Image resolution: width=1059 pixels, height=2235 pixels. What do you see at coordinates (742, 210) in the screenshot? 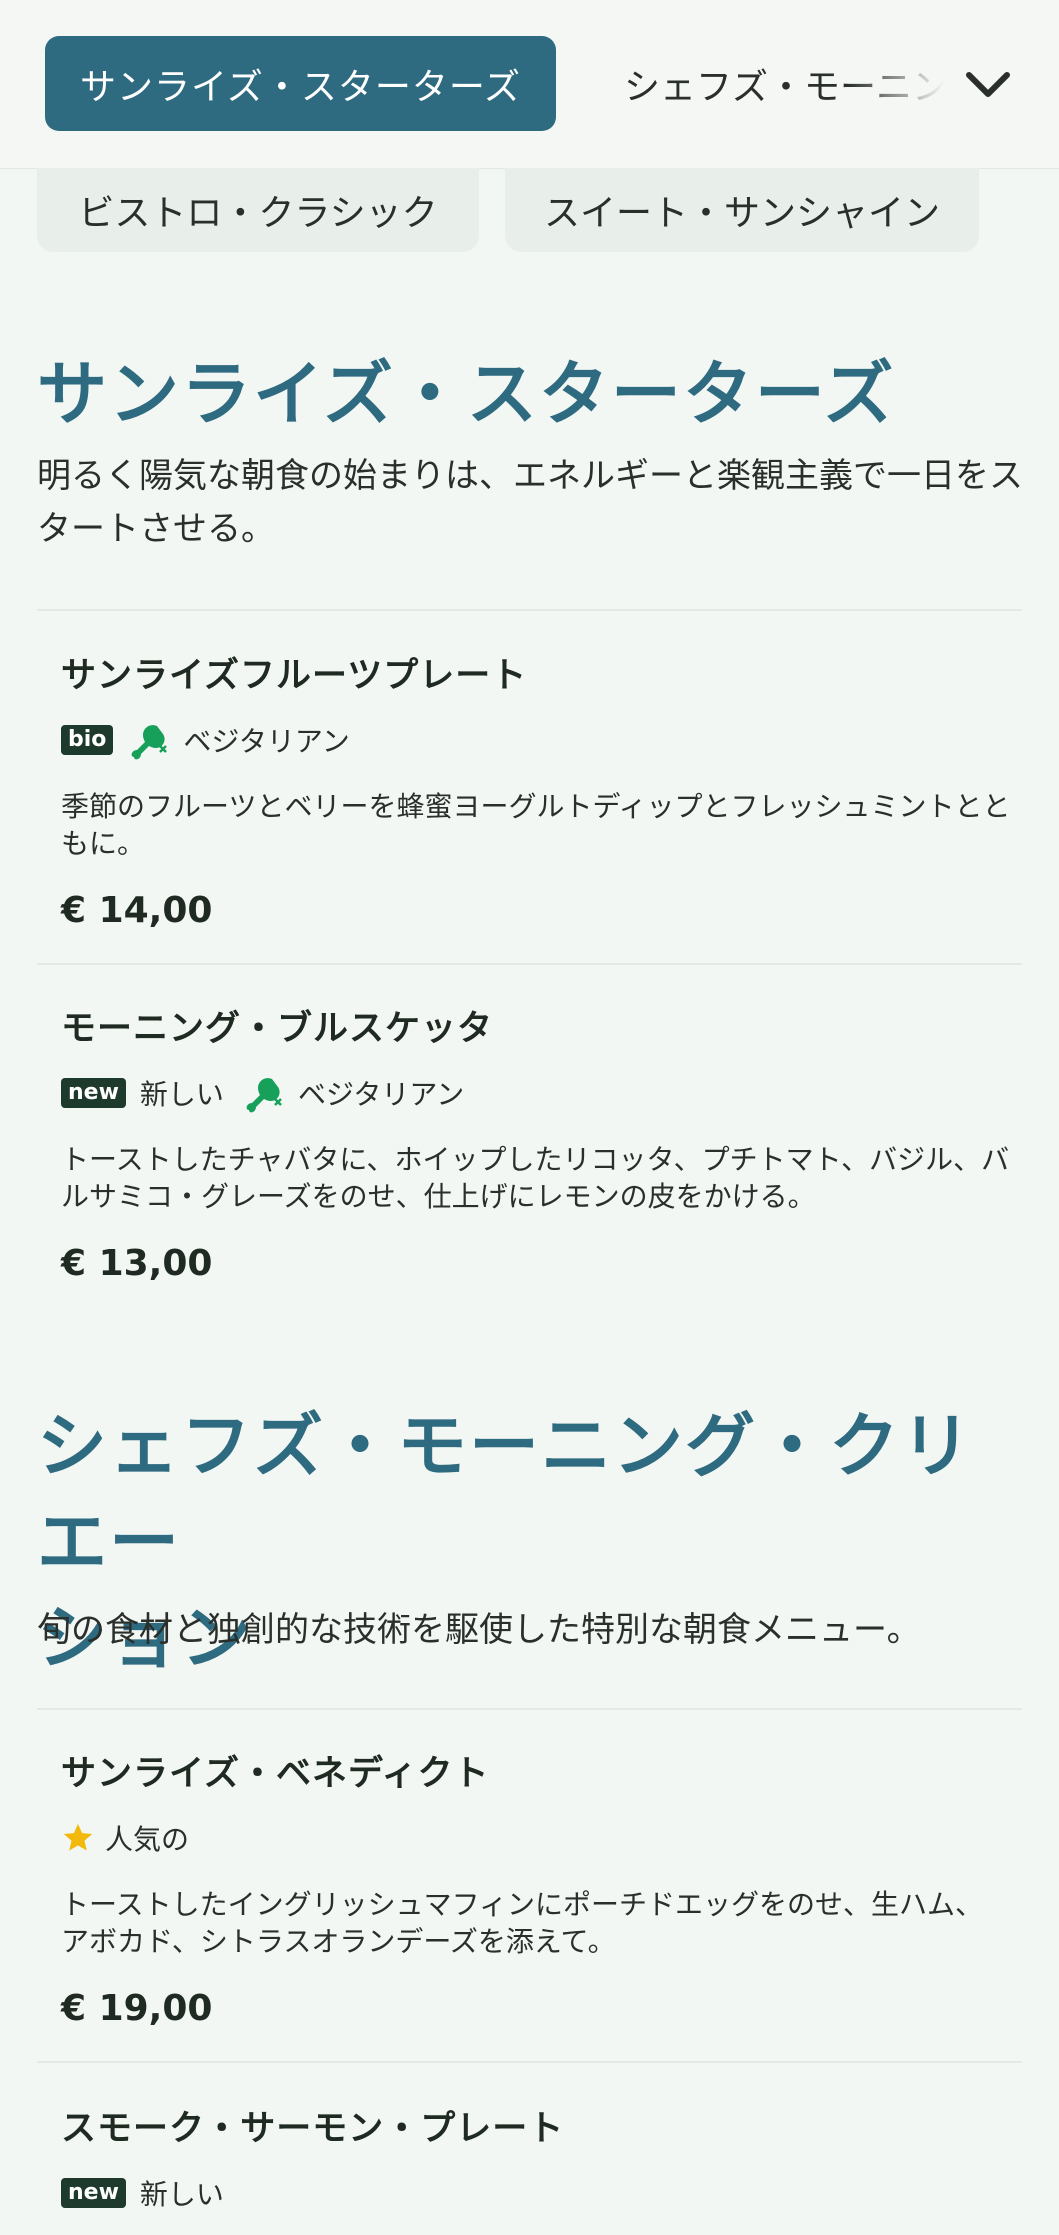
I see `tab-sweet-sunshine: スイート・サンシャイン` at bounding box center [742, 210].